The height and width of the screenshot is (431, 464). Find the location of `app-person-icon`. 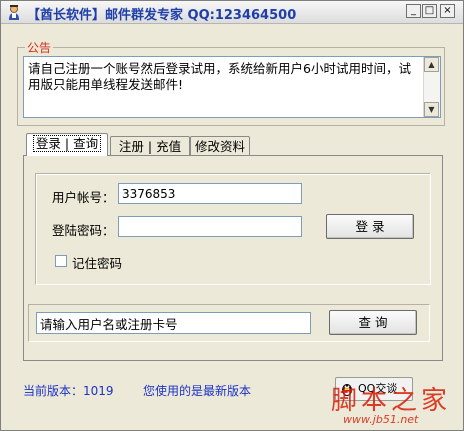

app-person-icon is located at coordinates (14, 12).